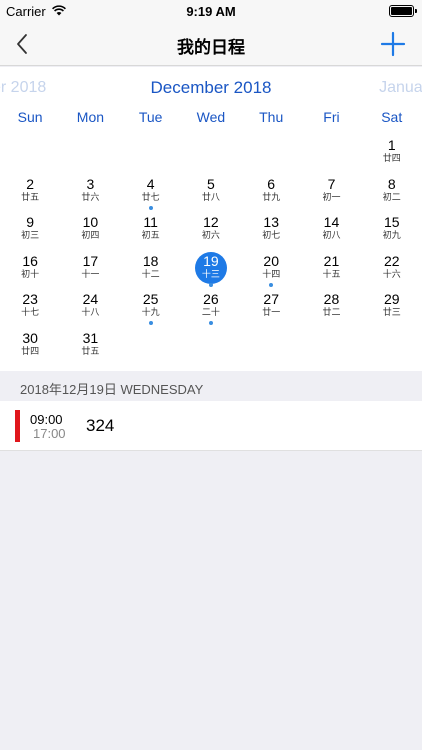 The image size is (422, 750). Describe the element at coordinates (331, 260) in the screenshot. I see `day-number: 21` at that location.